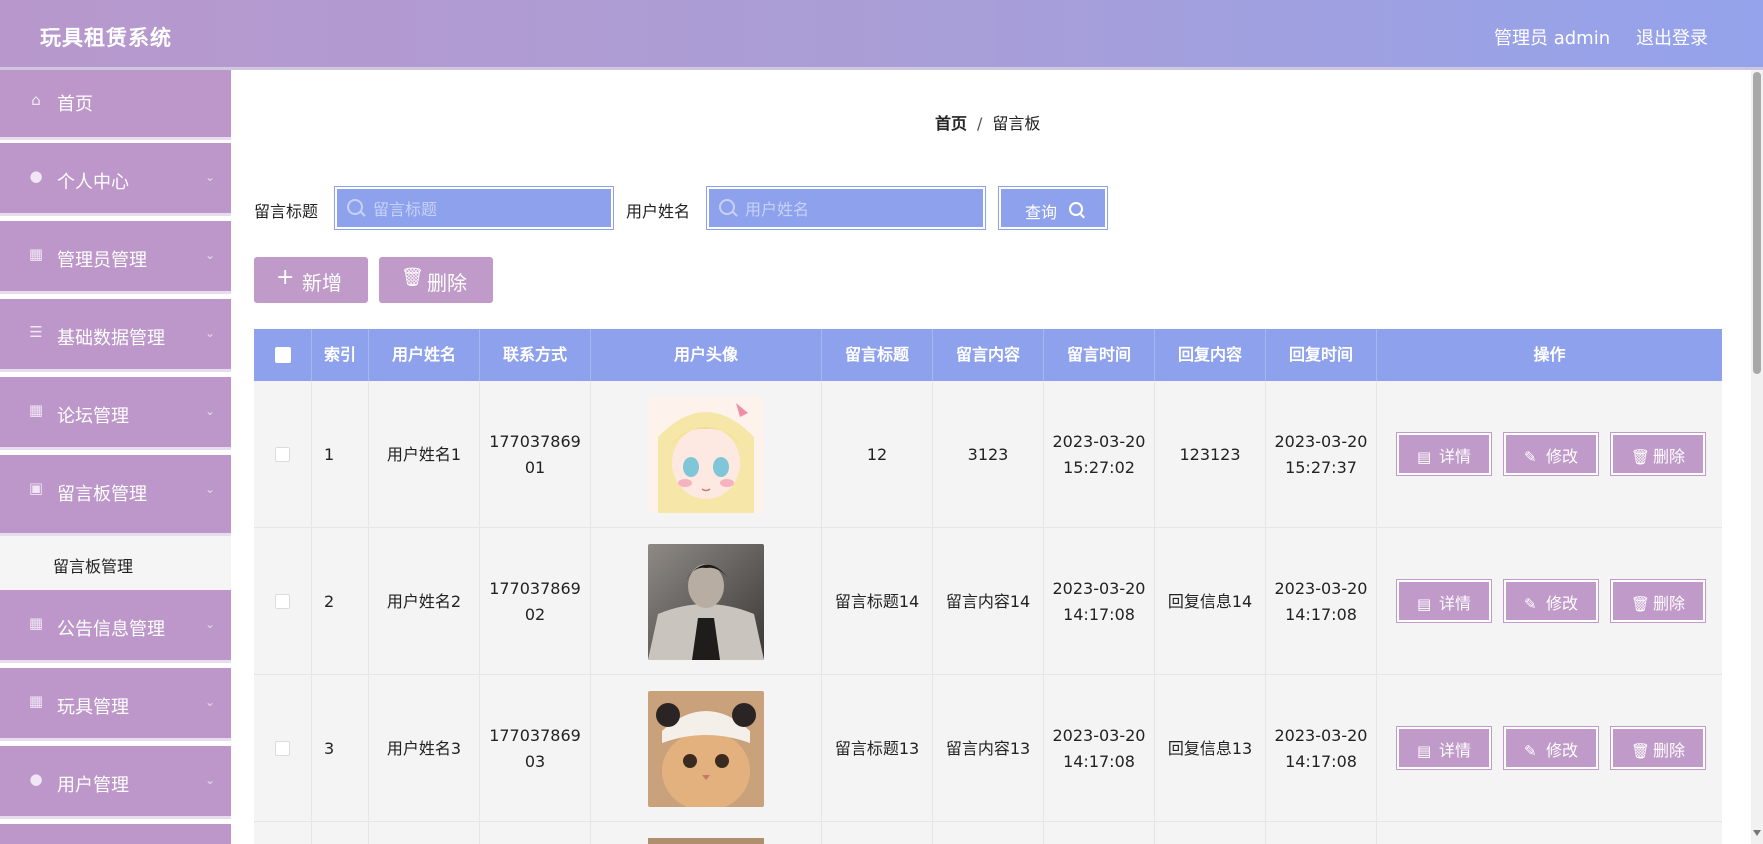  What do you see at coordinates (877, 833) in the screenshot?
I see `title-cell` at bounding box center [877, 833].